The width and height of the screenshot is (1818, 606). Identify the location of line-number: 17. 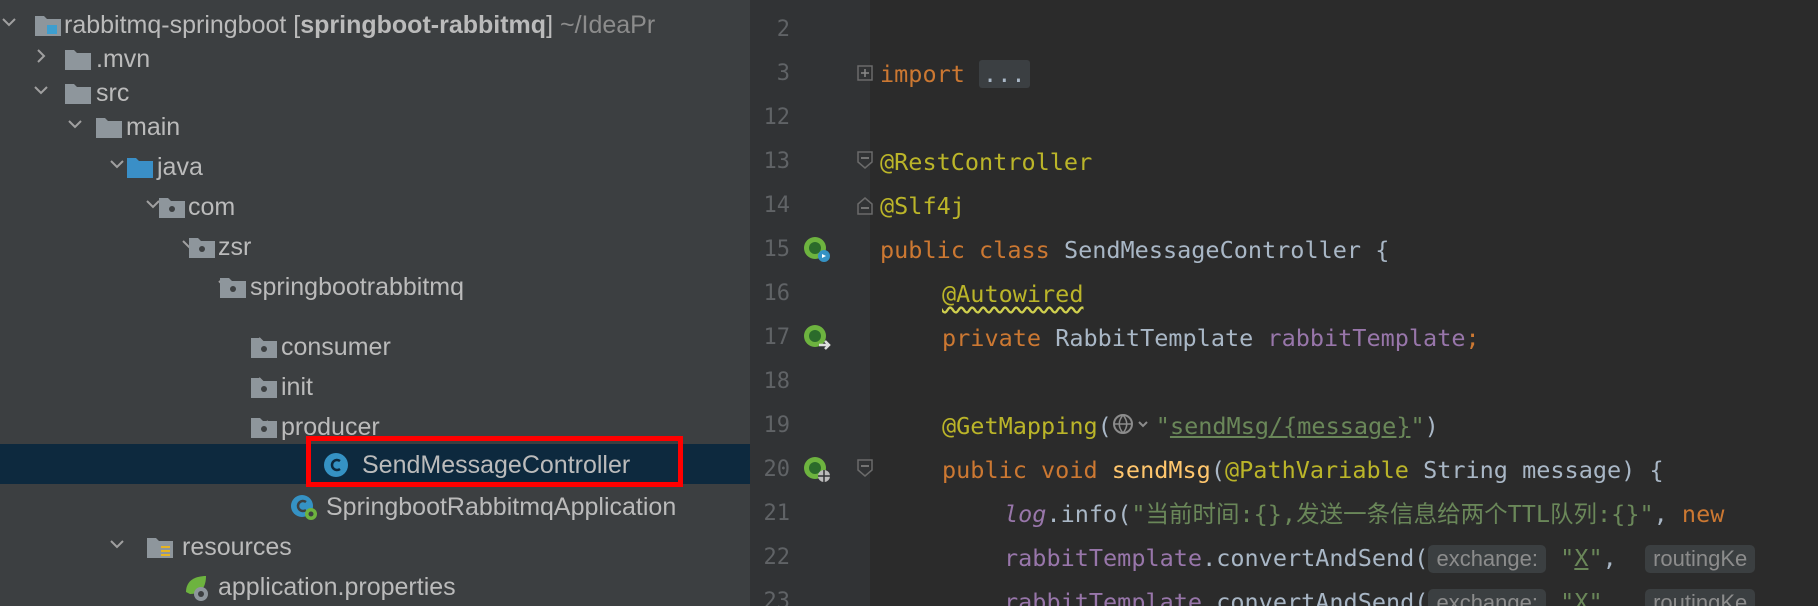
(777, 337).